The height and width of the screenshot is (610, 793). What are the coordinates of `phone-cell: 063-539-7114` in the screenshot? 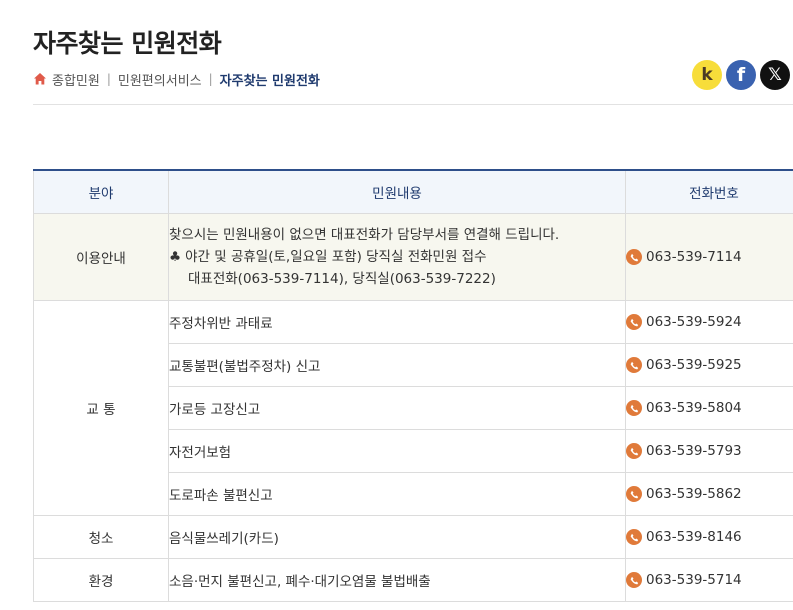 It's located at (709, 257).